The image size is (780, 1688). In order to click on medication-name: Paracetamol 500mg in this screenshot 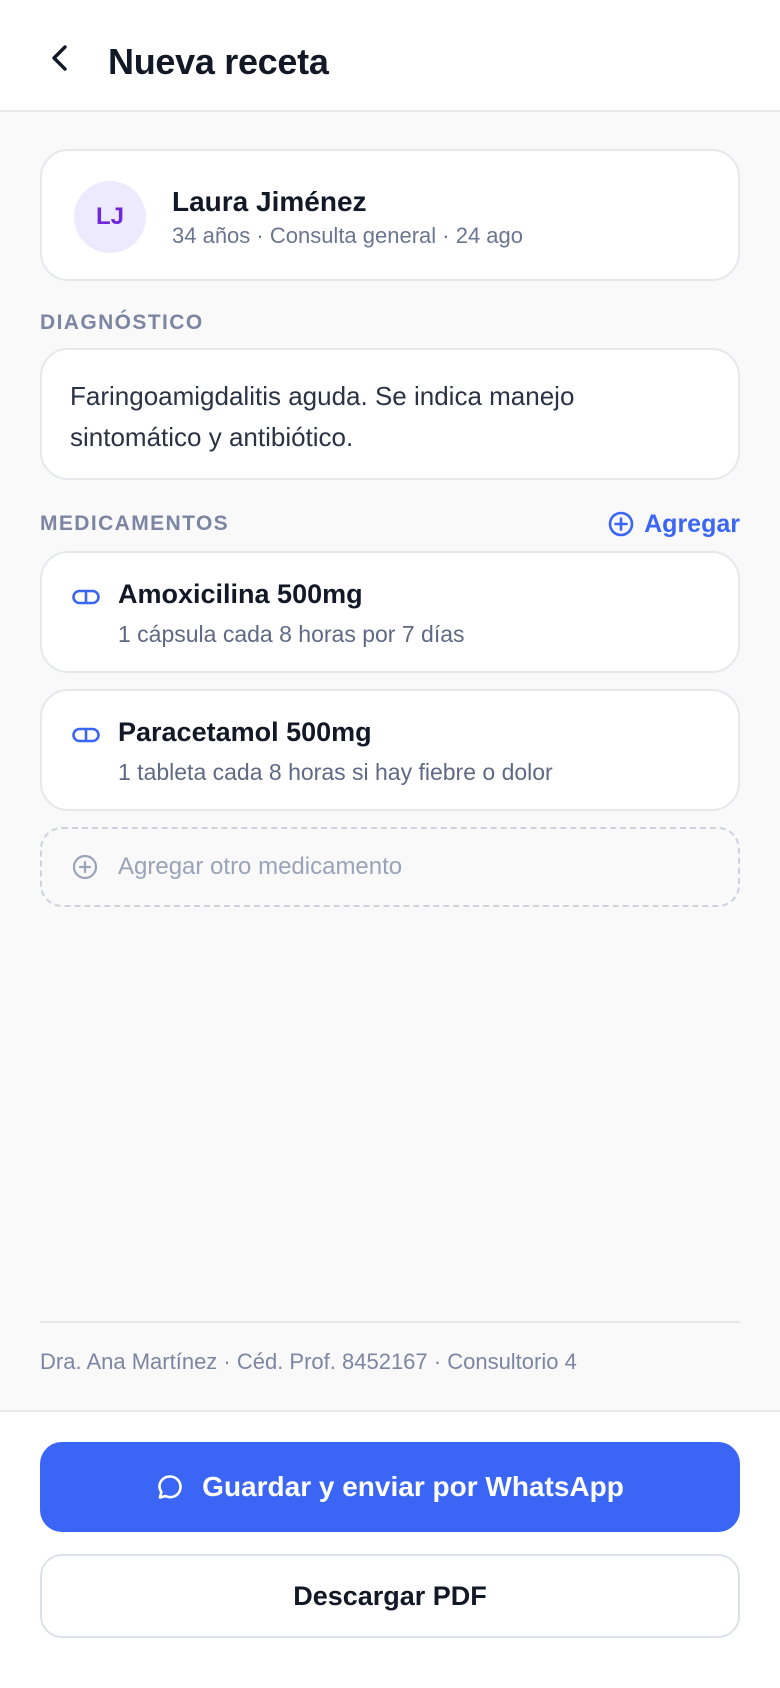, I will do `click(245, 732)`.